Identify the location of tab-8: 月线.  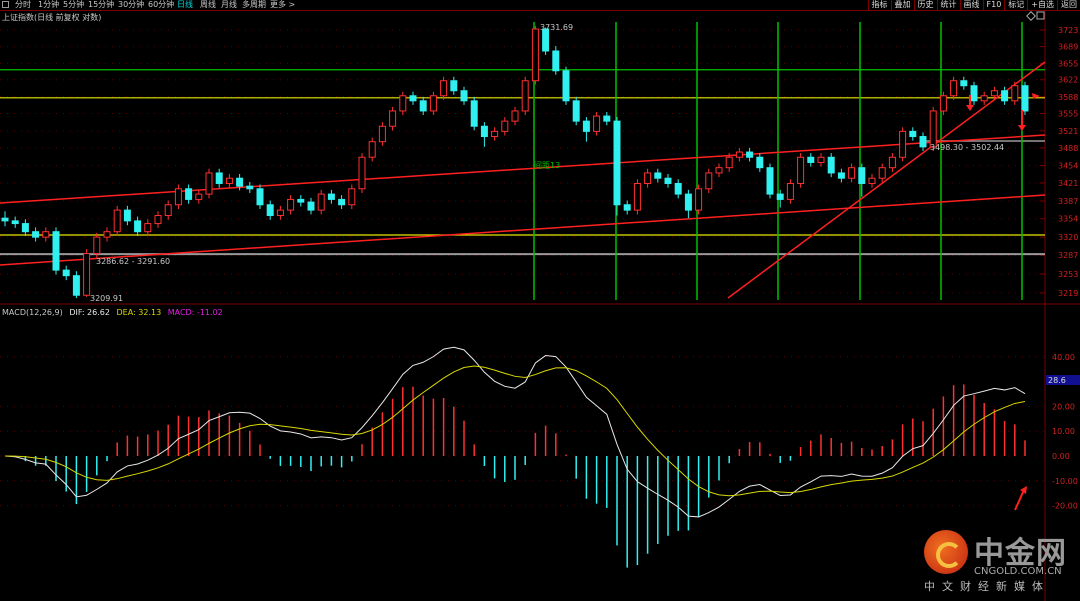
(229, 5).